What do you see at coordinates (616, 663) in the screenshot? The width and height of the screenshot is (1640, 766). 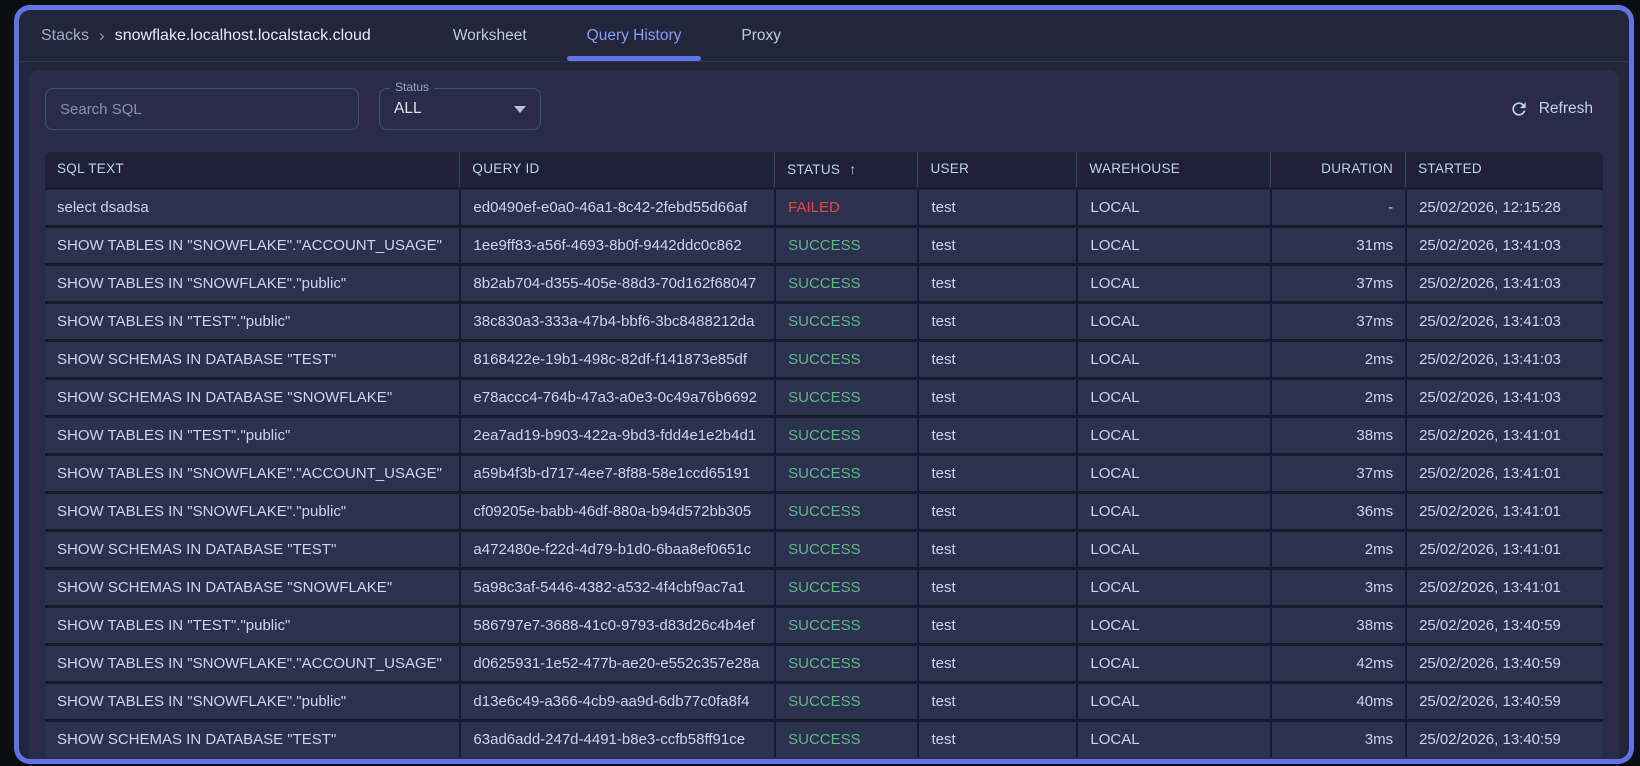 I see `cell-query_id: d0625931-1e52-477b-ae20-e552c357e28a` at bounding box center [616, 663].